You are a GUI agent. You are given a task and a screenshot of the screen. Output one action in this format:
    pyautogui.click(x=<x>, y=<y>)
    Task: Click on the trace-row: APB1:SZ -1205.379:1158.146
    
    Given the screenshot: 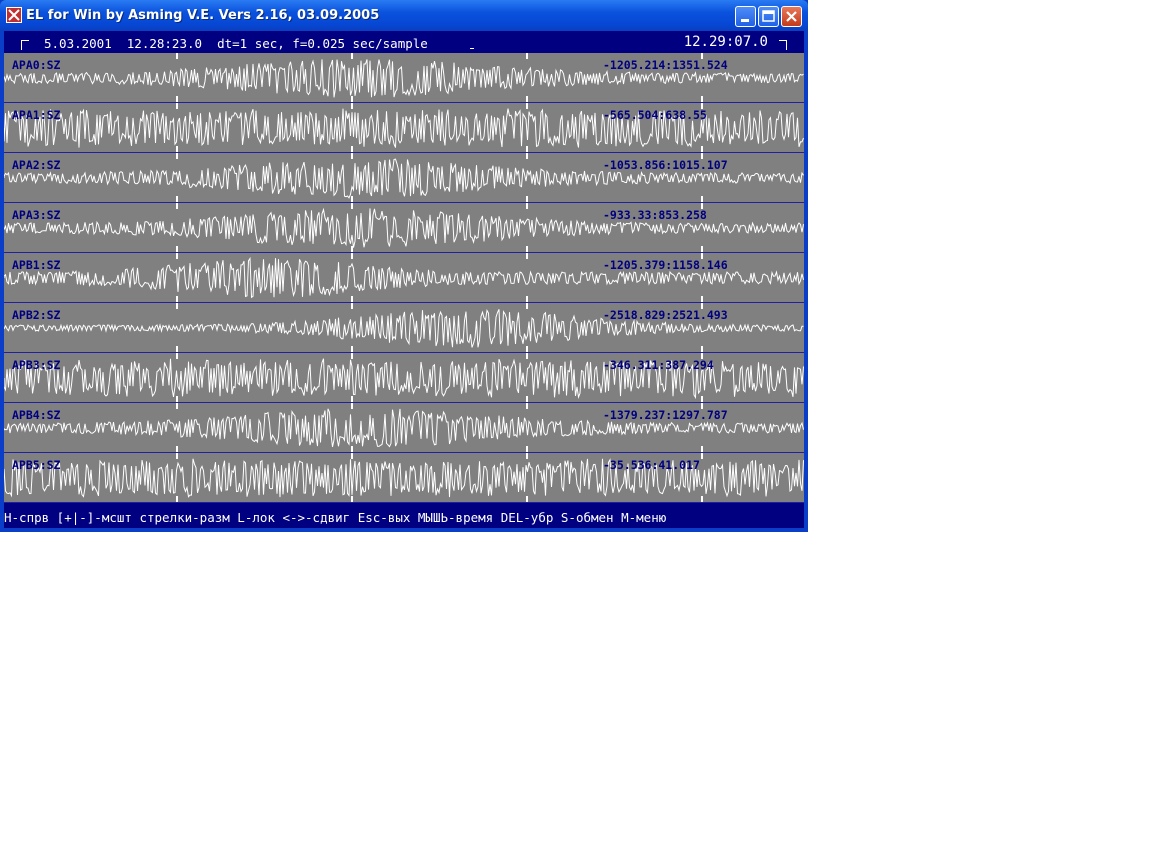 What is the action you would take?
    pyautogui.click(x=404, y=278)
    